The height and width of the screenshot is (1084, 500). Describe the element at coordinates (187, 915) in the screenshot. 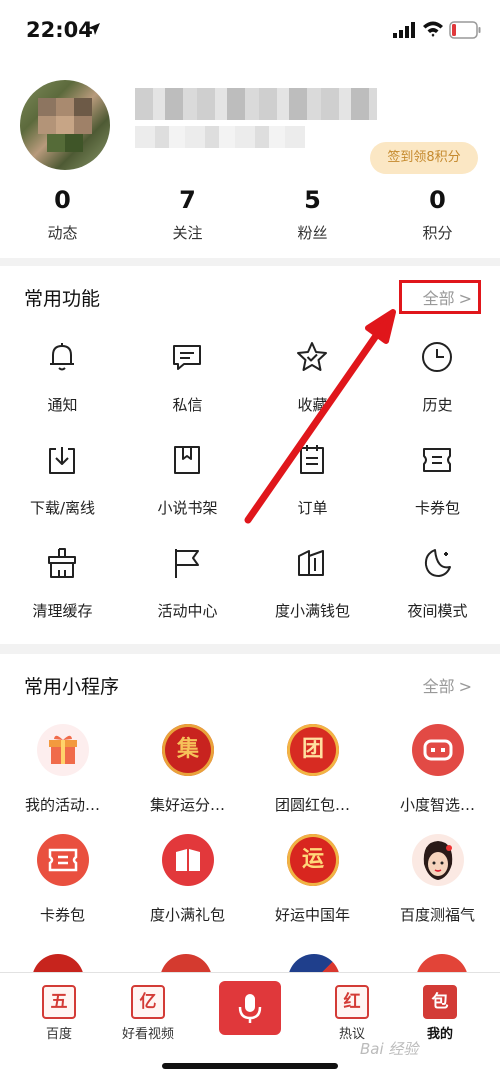

I see `miniprogram-label: 度小满礼包` at that location.